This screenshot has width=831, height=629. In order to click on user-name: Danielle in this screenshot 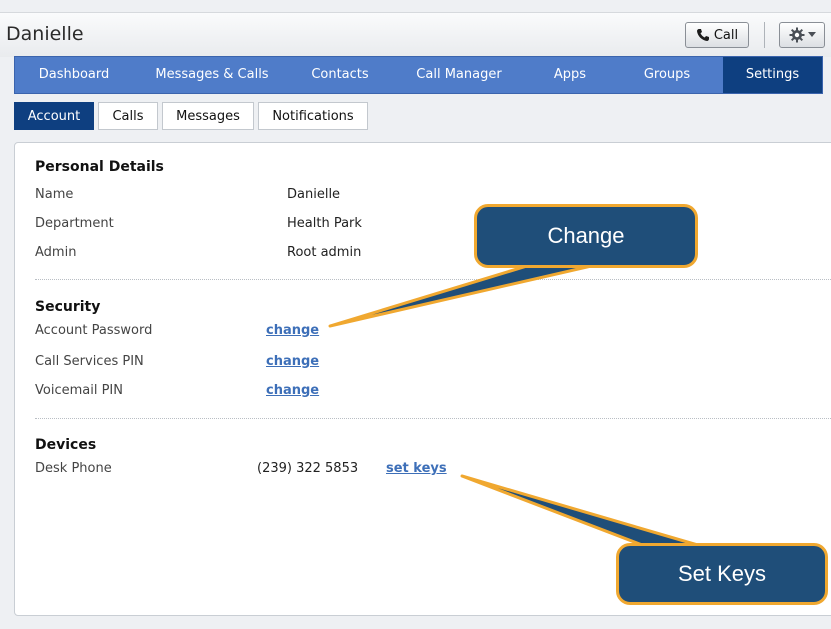, I will do `click(45, 34)`.